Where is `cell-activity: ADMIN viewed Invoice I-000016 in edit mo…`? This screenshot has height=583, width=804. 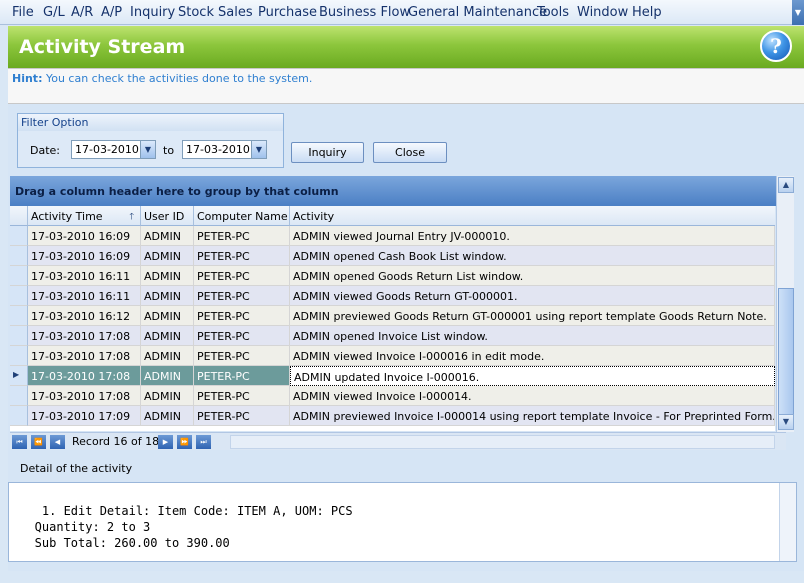 cell-activity: ADMIN viewed Invoice I-000016 in edit mo… is located at coordinates (532, 356).